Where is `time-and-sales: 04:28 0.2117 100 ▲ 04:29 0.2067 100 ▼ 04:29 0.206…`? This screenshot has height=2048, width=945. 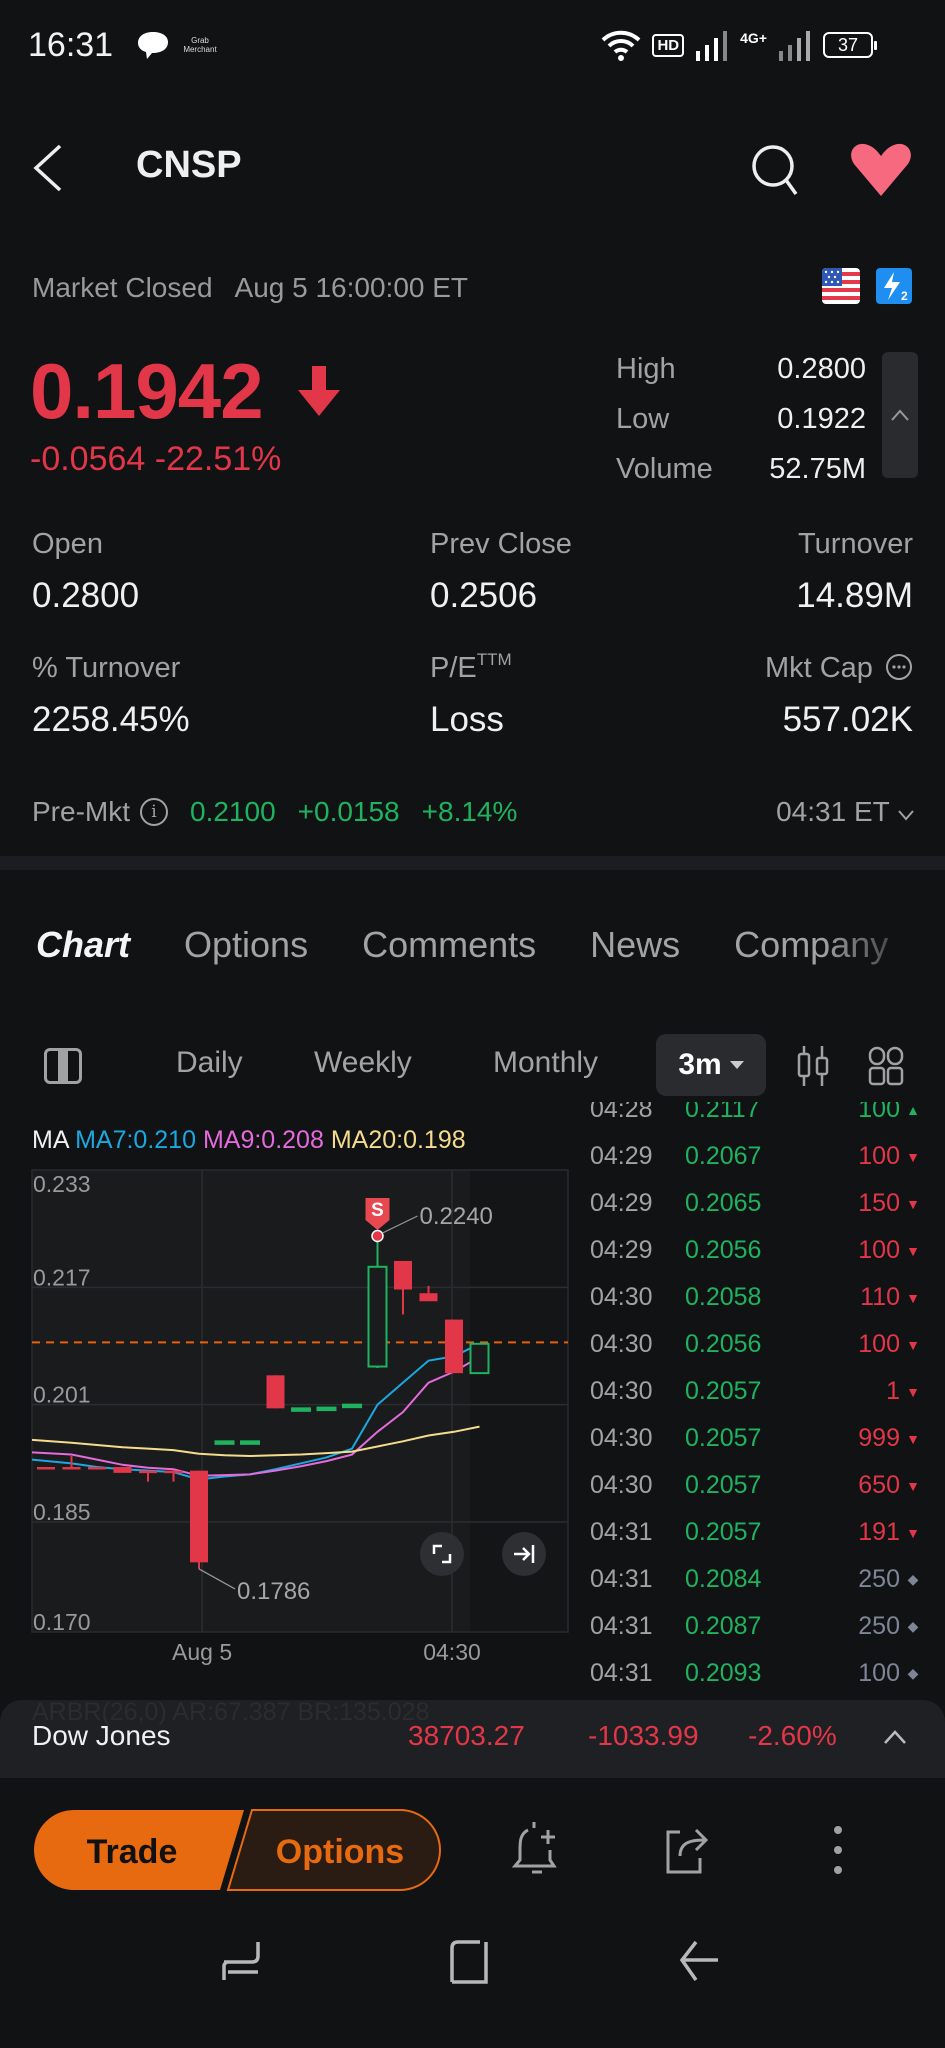
time-and-sales: 04:28 0.2117 100 ▲ 04:29 0.2067 100 ▼ 04:29 0.206… is located at coordinates (755, 1402).